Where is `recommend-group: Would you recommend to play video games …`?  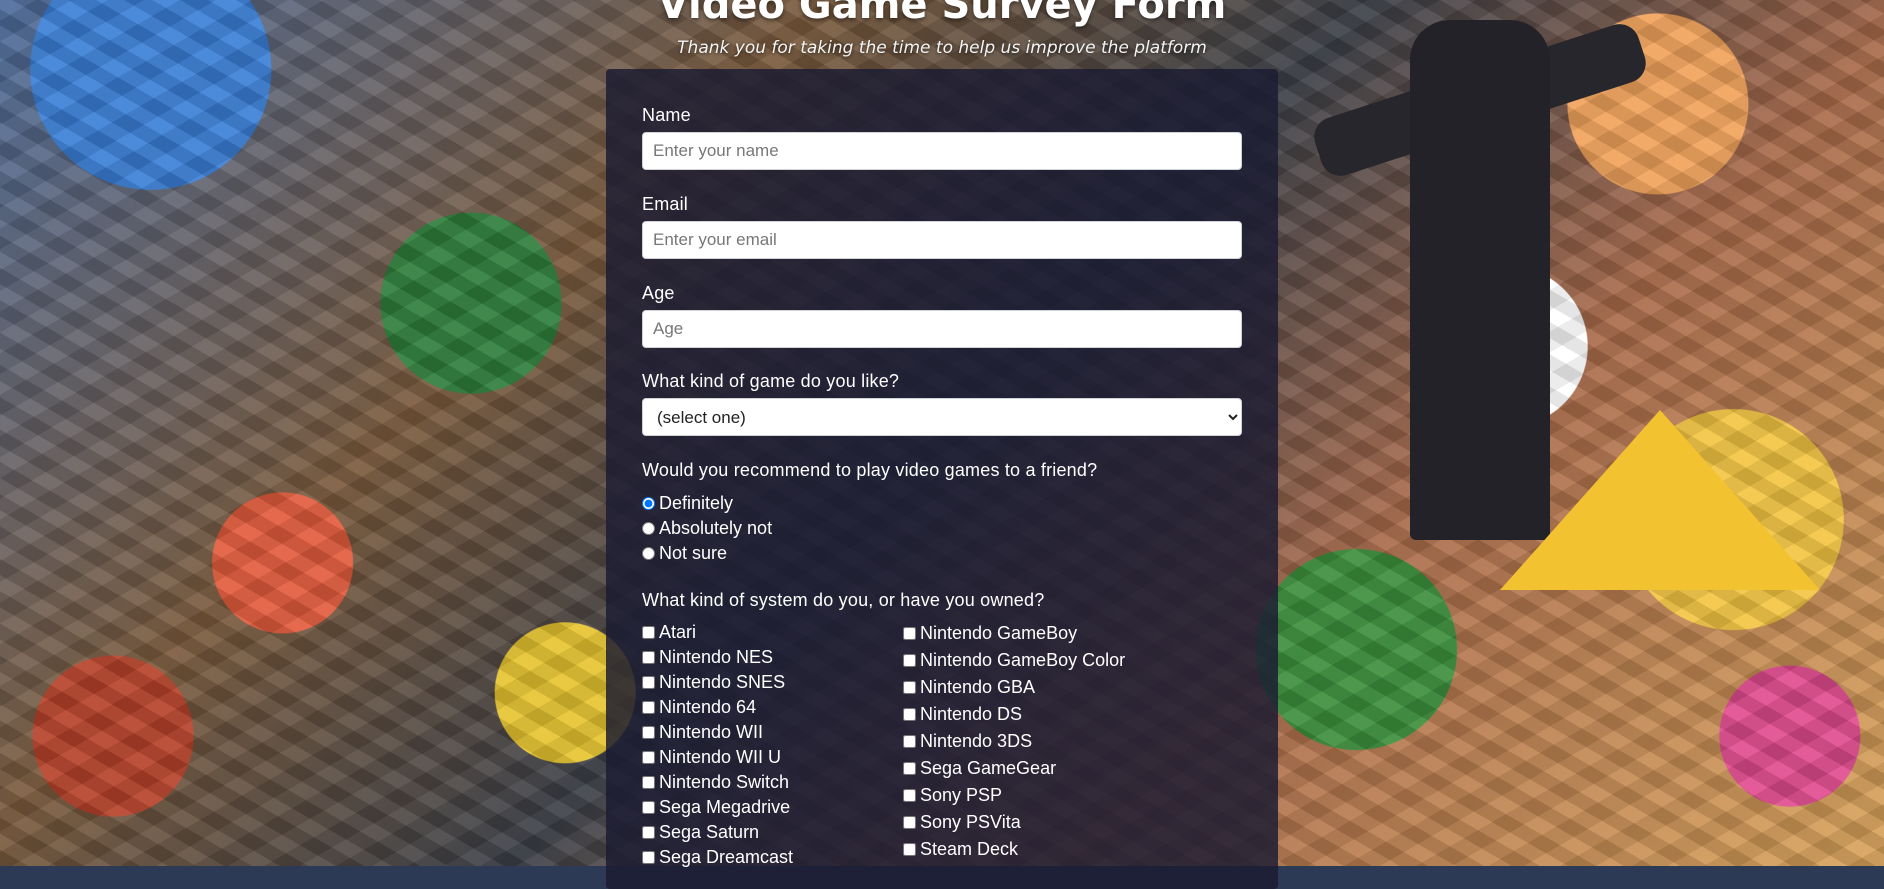 recommend-group: Would you recommend to play video games … is located at coordinates (942, 513).